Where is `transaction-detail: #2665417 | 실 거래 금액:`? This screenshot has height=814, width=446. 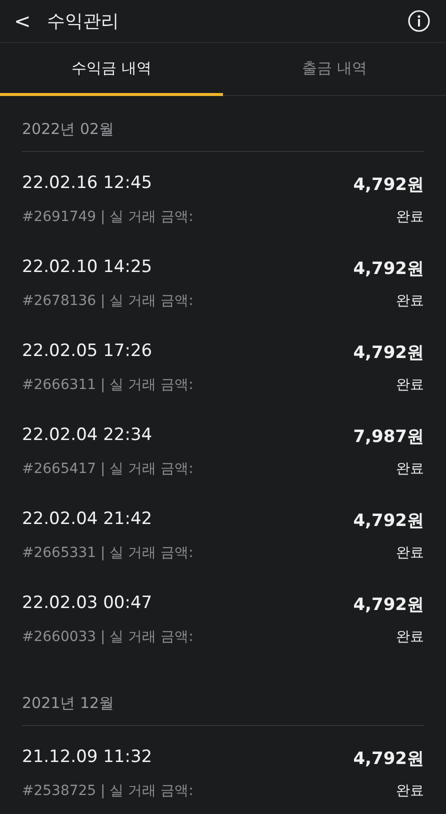 transaction-detail: #2665417 | 실 거래 금액: is located at coordinates (108, 469).